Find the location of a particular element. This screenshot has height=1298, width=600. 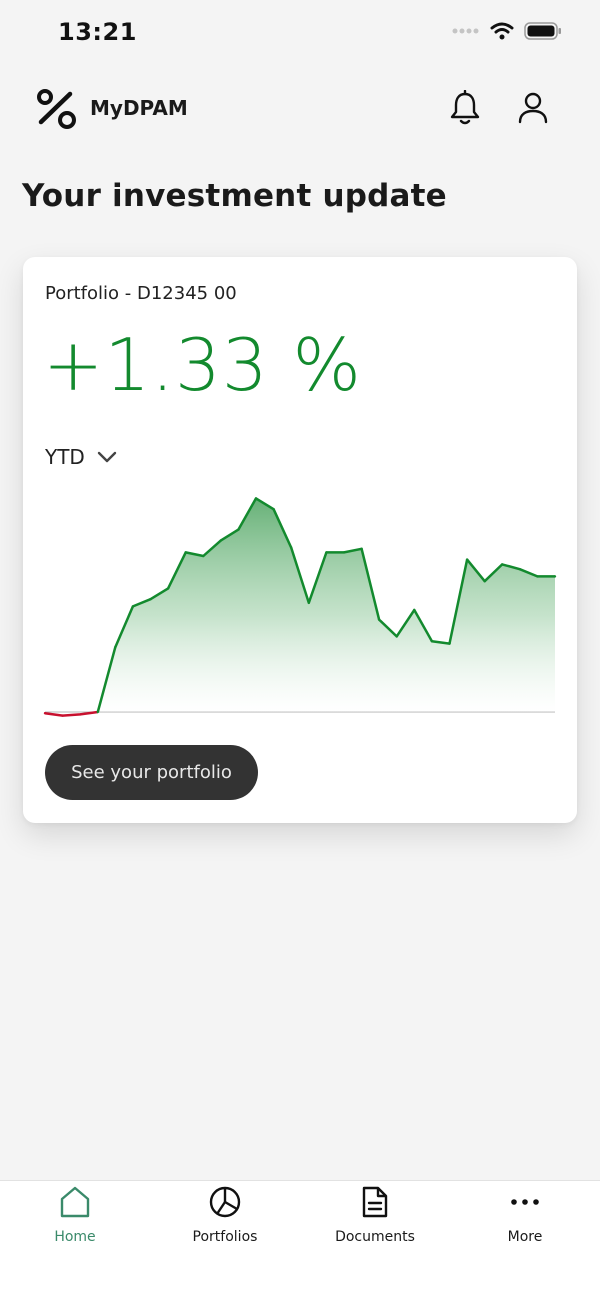

chart-area is located at coordinates (326, 605).